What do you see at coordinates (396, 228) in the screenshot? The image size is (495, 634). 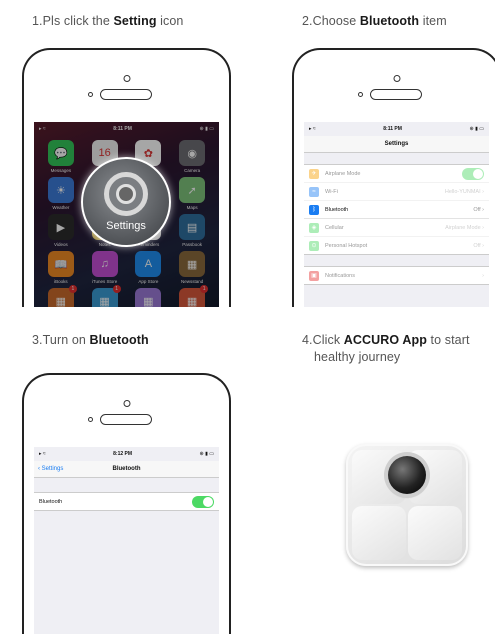 I see `settings-row-cellular: ◈ Cellular Airplane Mode ›` at bounding box center [396, 228].